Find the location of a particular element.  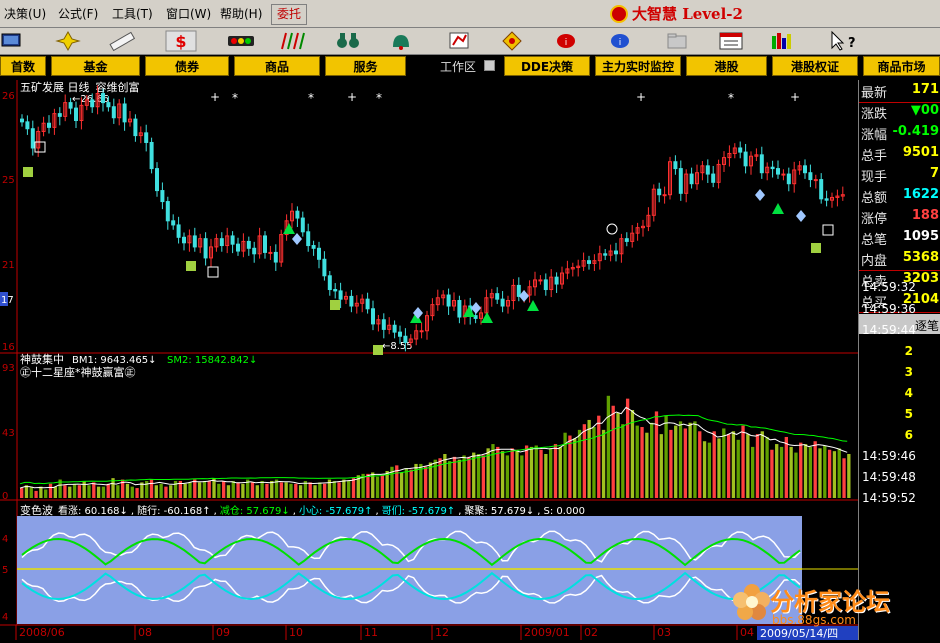

x-tick-label: 02 is located at coordinates (591, 632).